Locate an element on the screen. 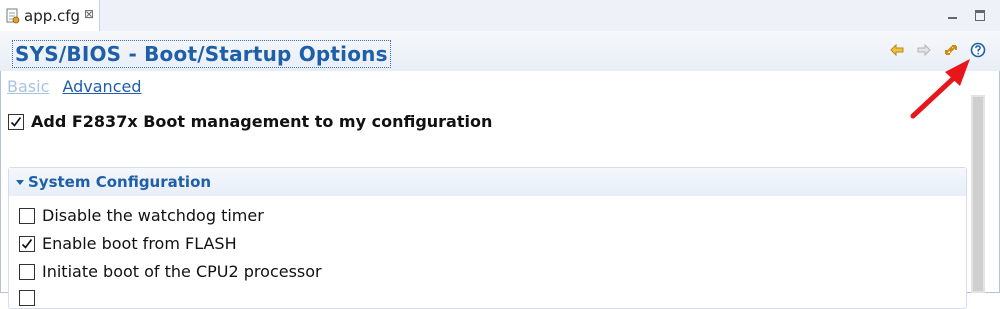 The height and width of the screenshot is (309, 1000). minimize-button is located at coordinates (953, 14).